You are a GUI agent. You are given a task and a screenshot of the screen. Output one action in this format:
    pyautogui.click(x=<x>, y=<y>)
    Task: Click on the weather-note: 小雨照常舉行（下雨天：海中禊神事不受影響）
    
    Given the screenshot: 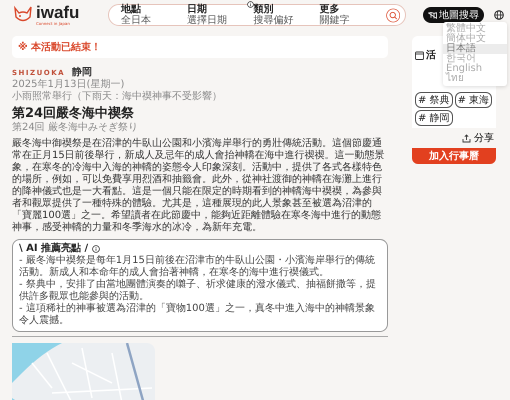 What is the action you would take?
    pyautogui.click(x=117, y=97)
    